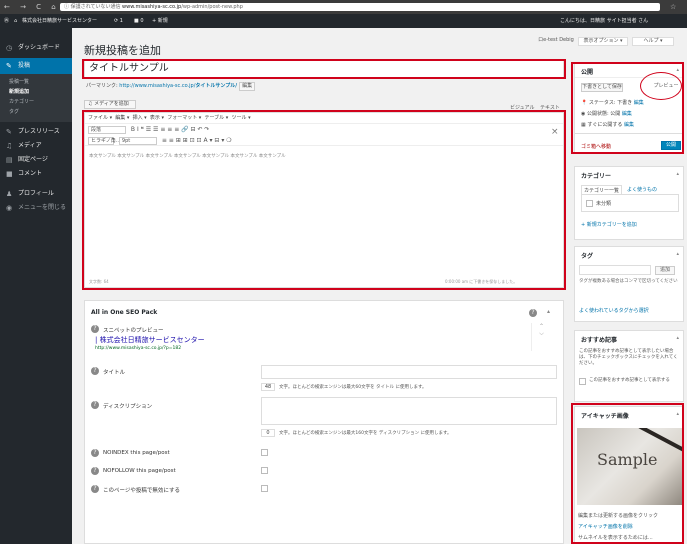 This screenshot has height=544, width=687. I want to click on permalink-url: http://www.misashiya-sc.co.jp/, so click(157, 86).